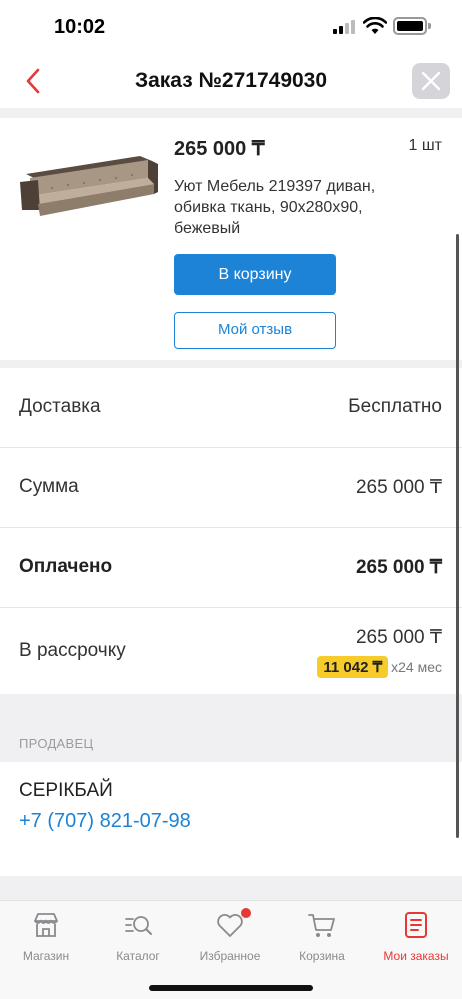 This screenshot has width=462, height=999. Describe the element at coordinates (398, 487) in the screenshot. I see `sum-value: 265 000 ₸` at that location.